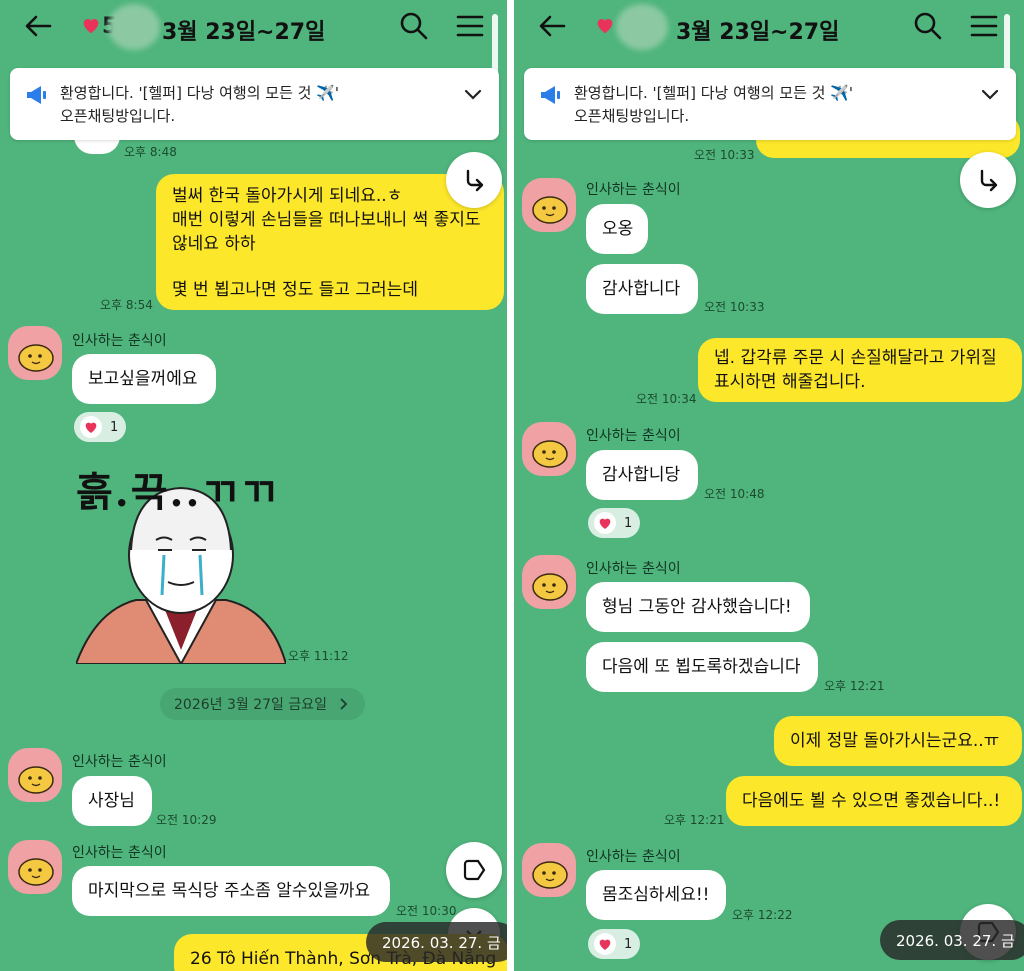  What do you see at coordinates (426, 911) in the screenshot?
I see `timestamp: 오전 10:30` at bounding box center [426, 911].